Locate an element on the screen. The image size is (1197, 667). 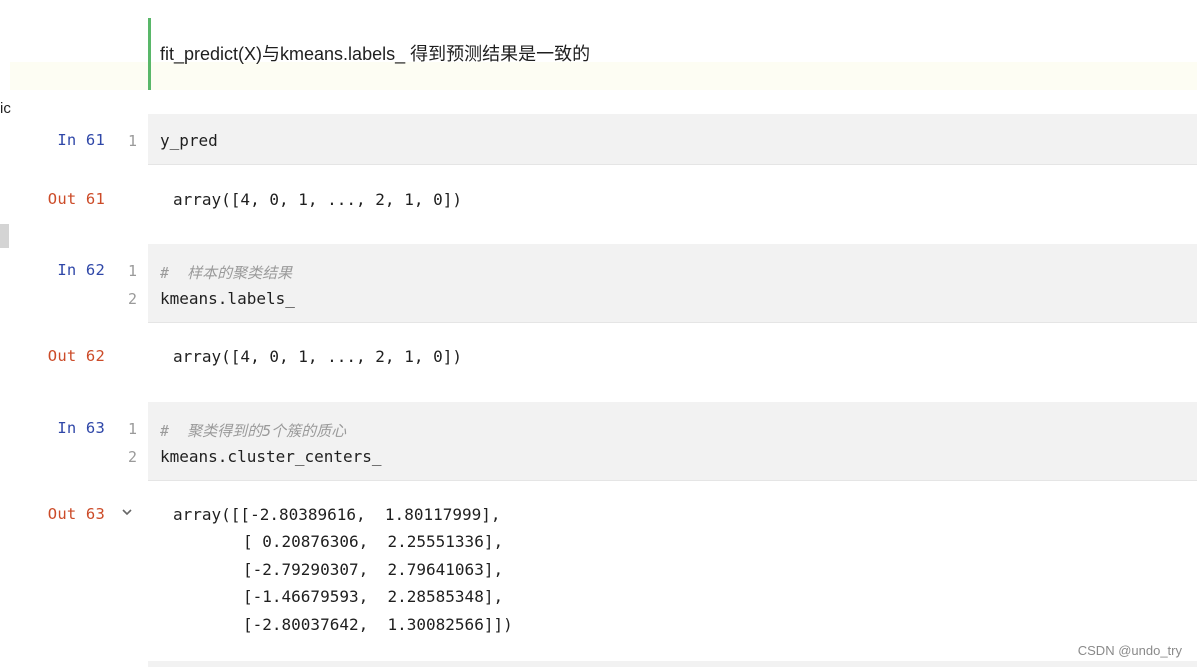
output-text-61: array([4, 0, 1, ..., 2, 1, 0]) is located at coordinates (317, 199).